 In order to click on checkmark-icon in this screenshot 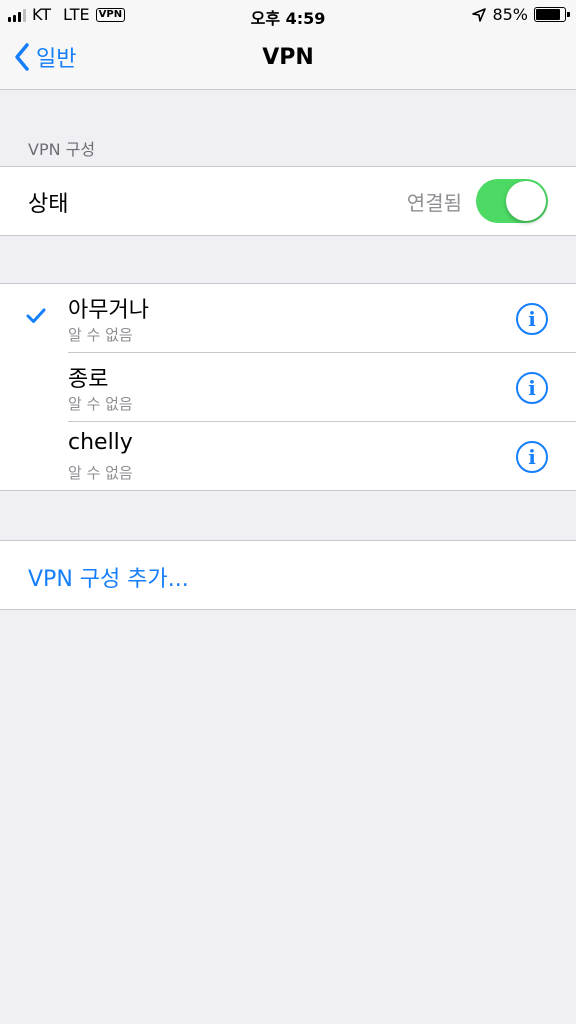, I will do `click(36, 318)`.